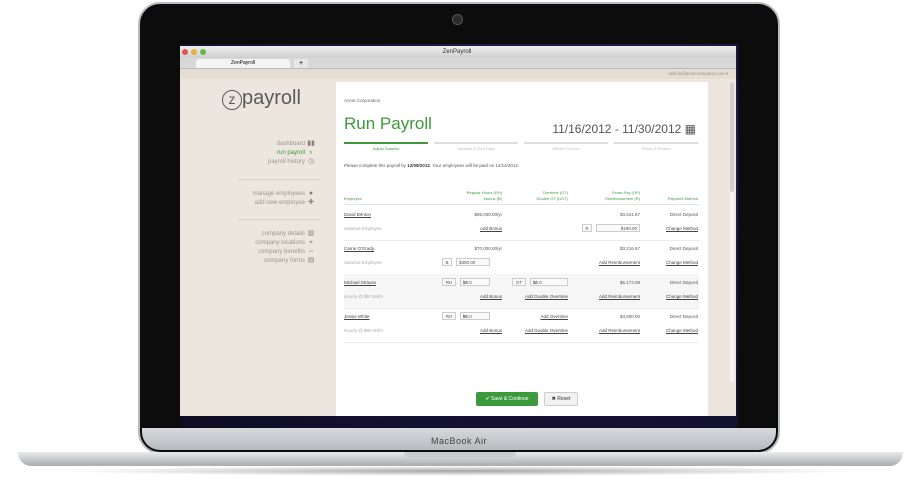  What do you see at coordinates (473, 262) in the screenshot?
I see `bonus-input: $300.00` at bounding box center [473, 262].